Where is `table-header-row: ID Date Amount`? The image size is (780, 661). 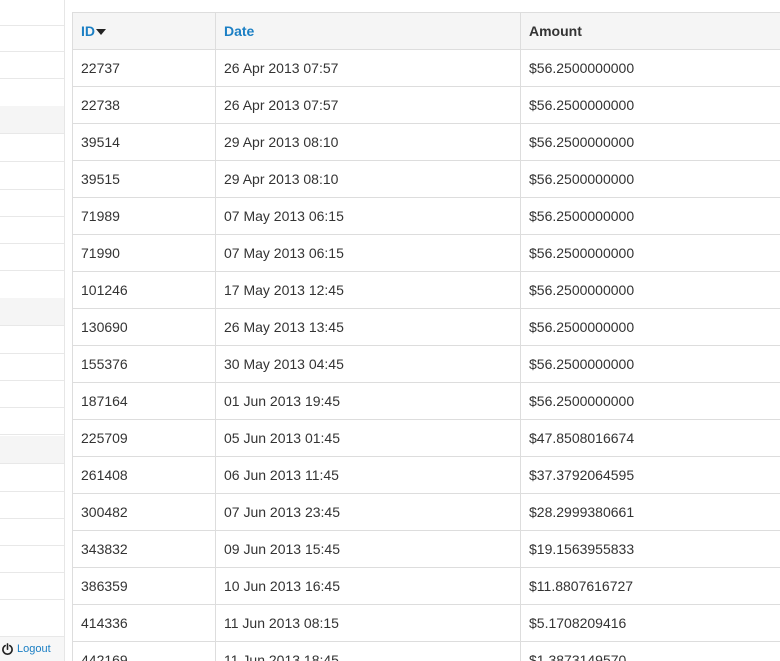
table-header-row: ID Date Amount is located at coordinates (426, 31).